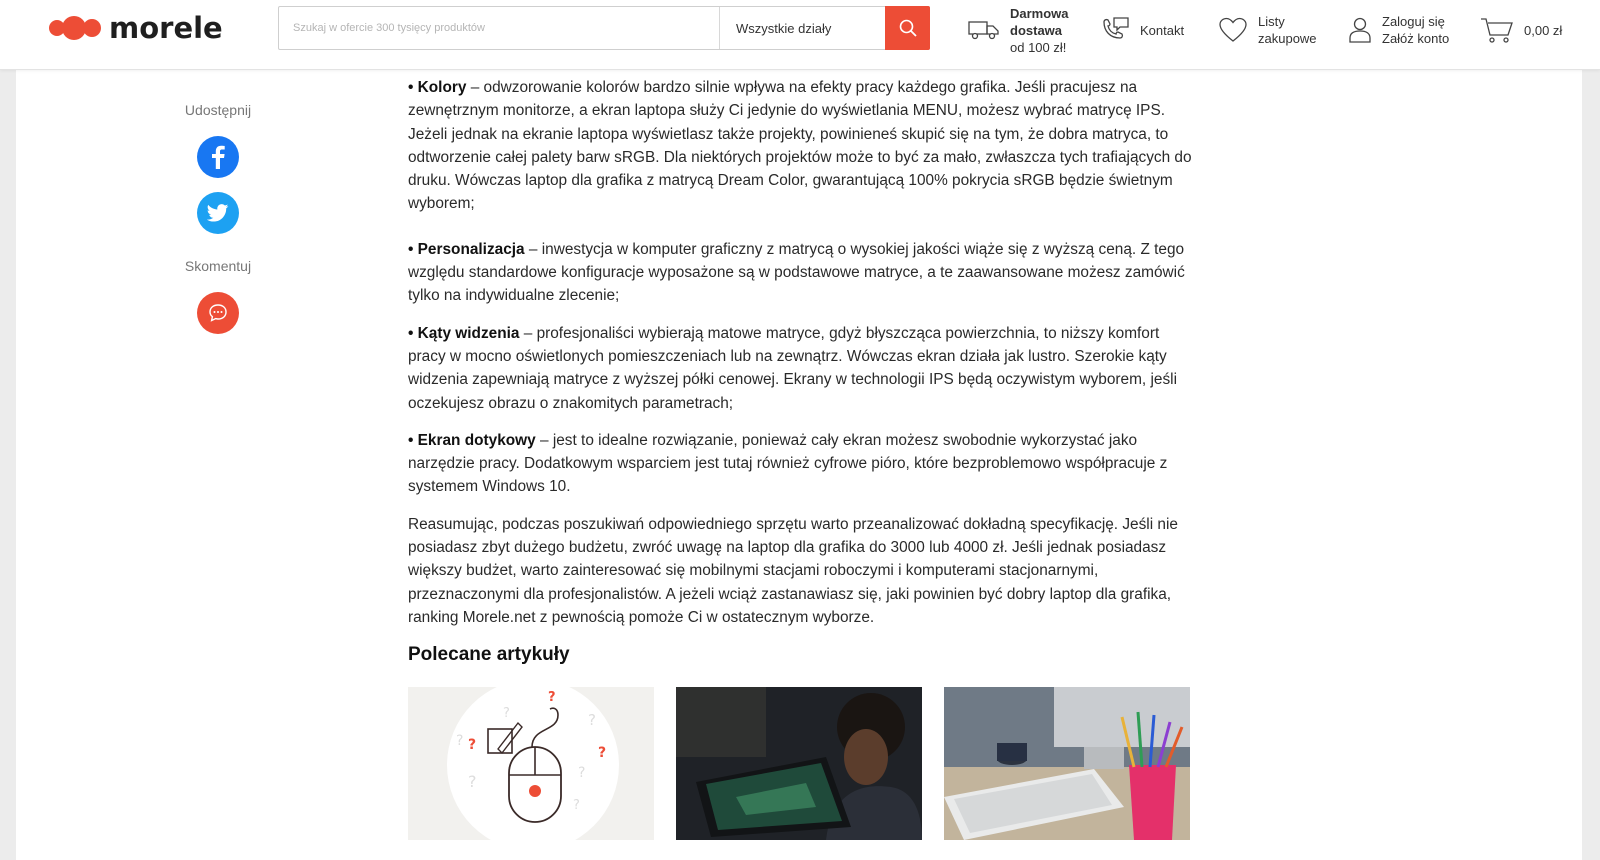  Describe the element at coordinates (1267, 30) in the screenshot. I see `shopping-lists-link: Listy zakupowe` at that location.